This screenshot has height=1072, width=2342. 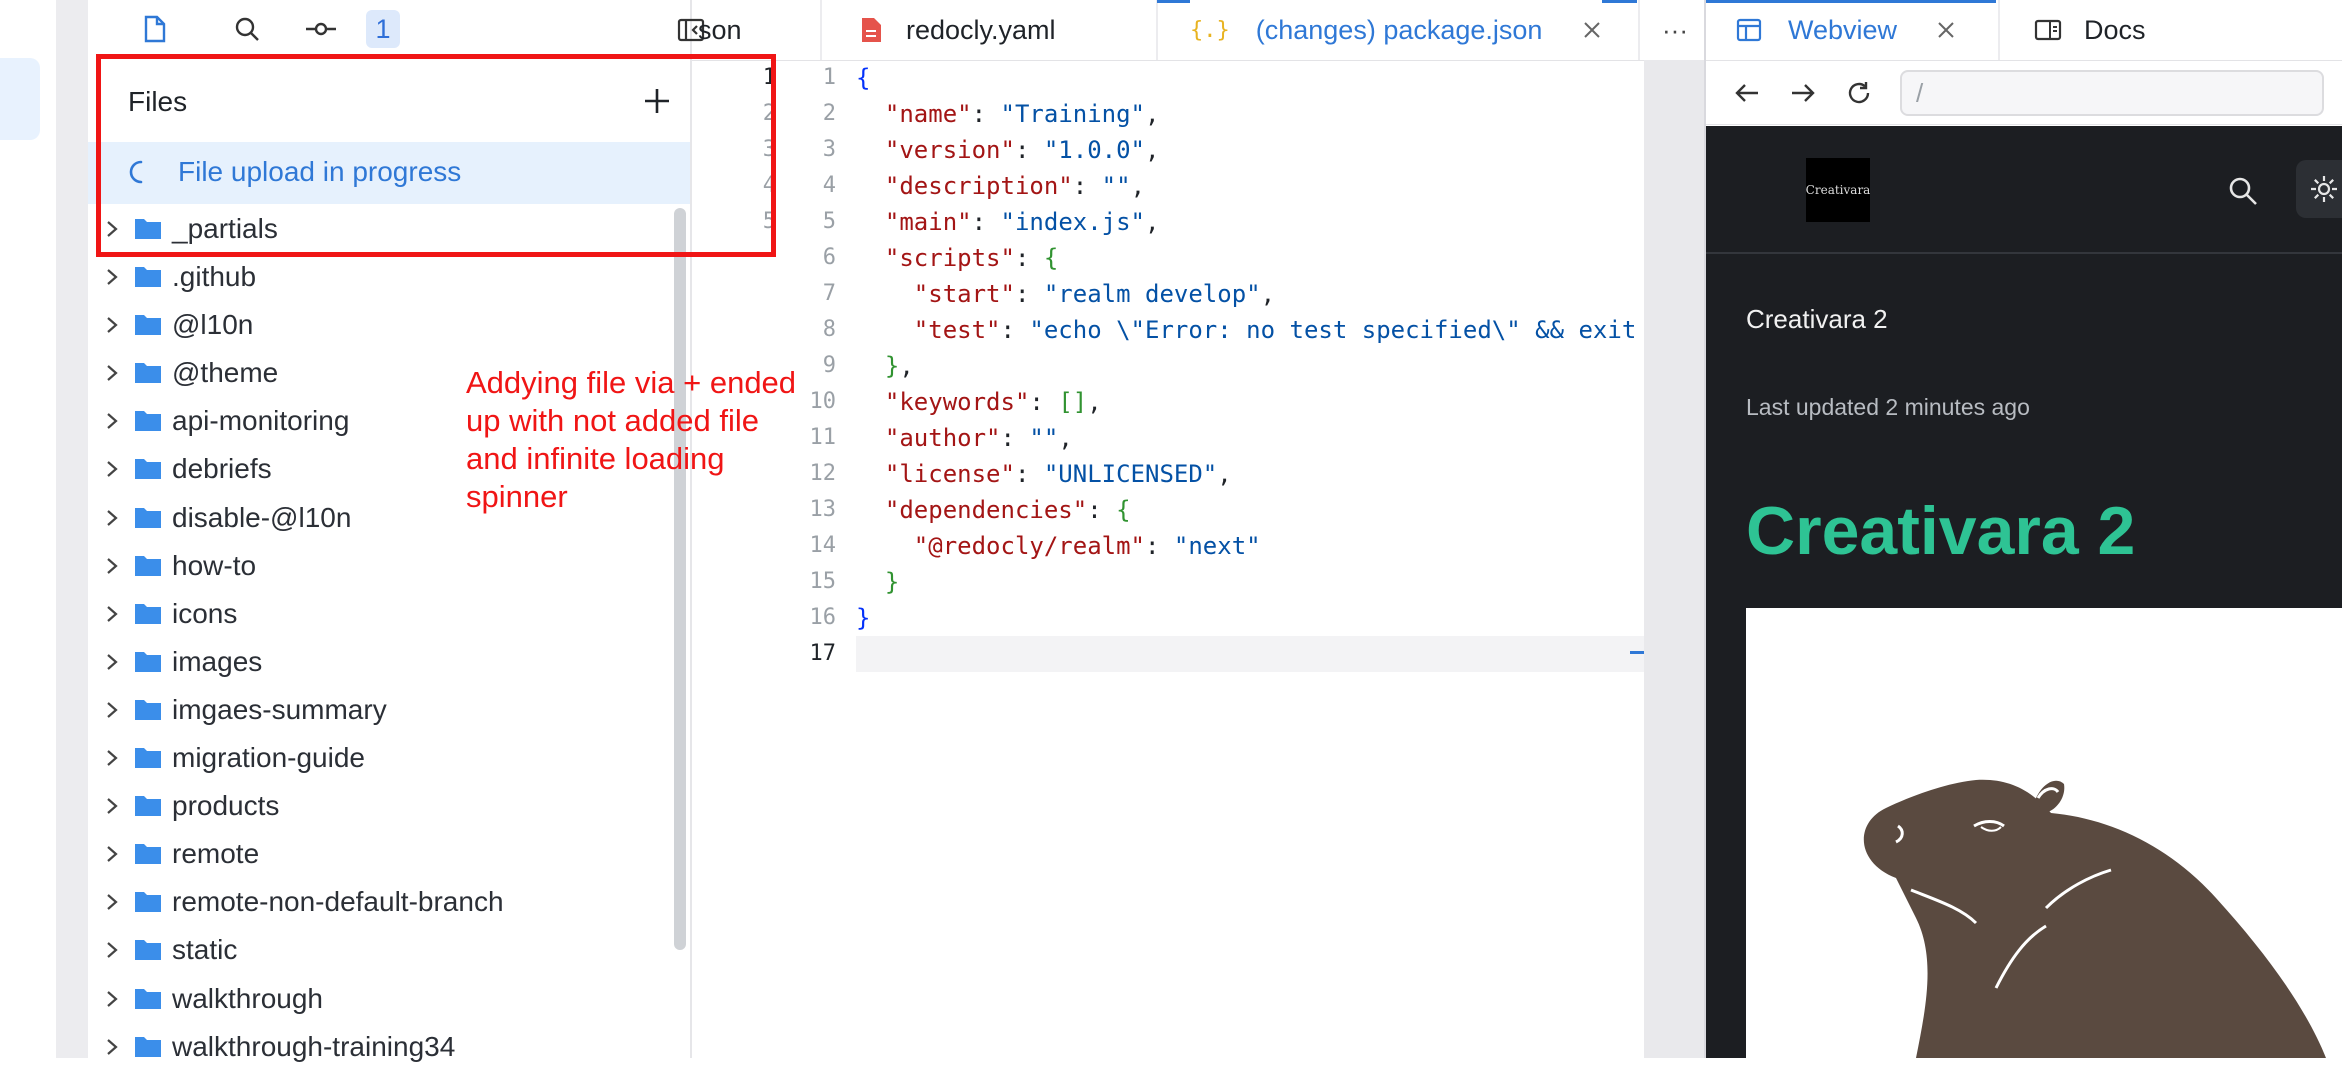 I want to click on line-number: 16, so click(x=812, y=618).